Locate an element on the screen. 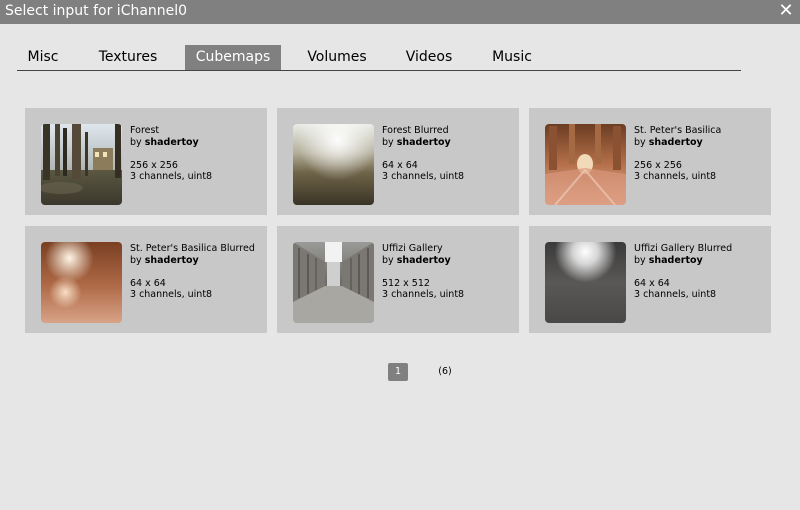 This screenshot has height=510, width=800. dialog-titlebar: Select input for iChannel0 ✕ is located at coordinates (400, 12).